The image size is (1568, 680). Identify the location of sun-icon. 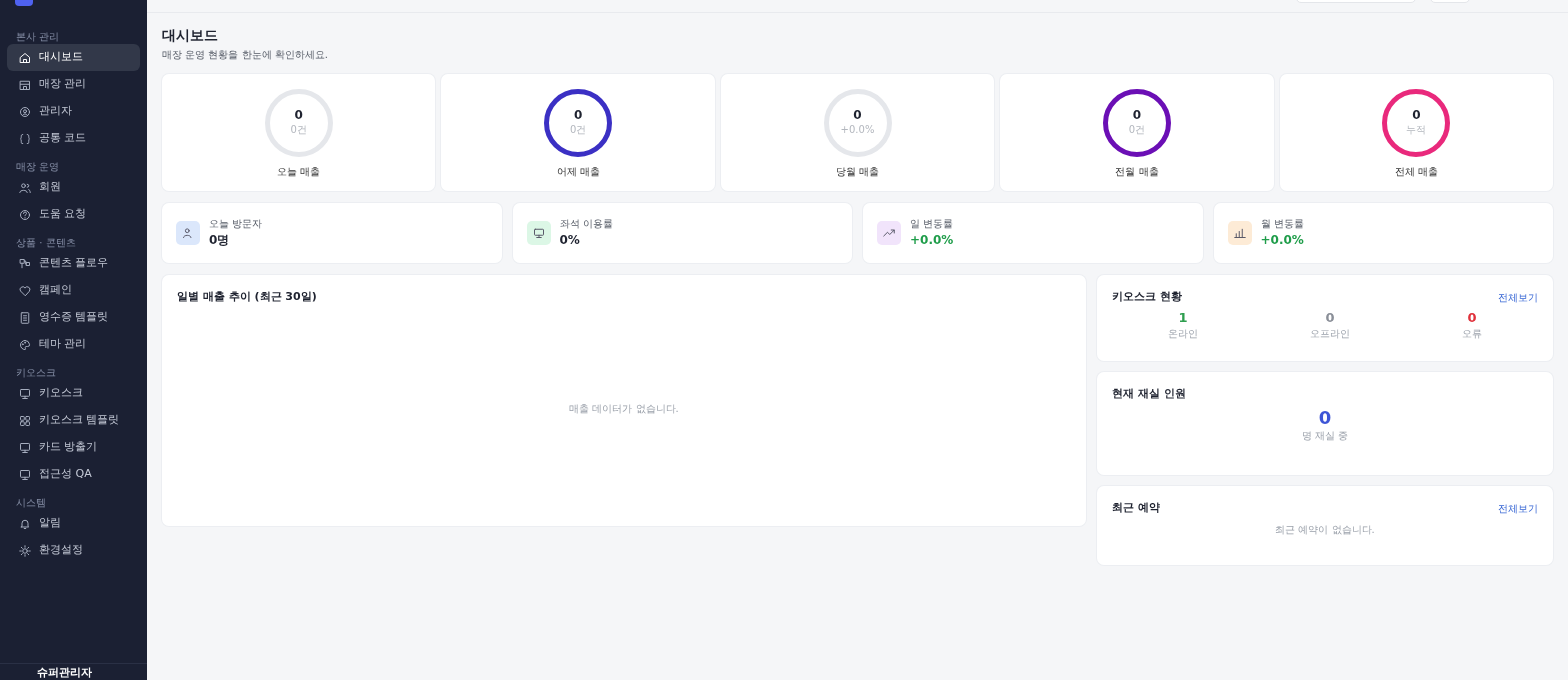
(25, 550).